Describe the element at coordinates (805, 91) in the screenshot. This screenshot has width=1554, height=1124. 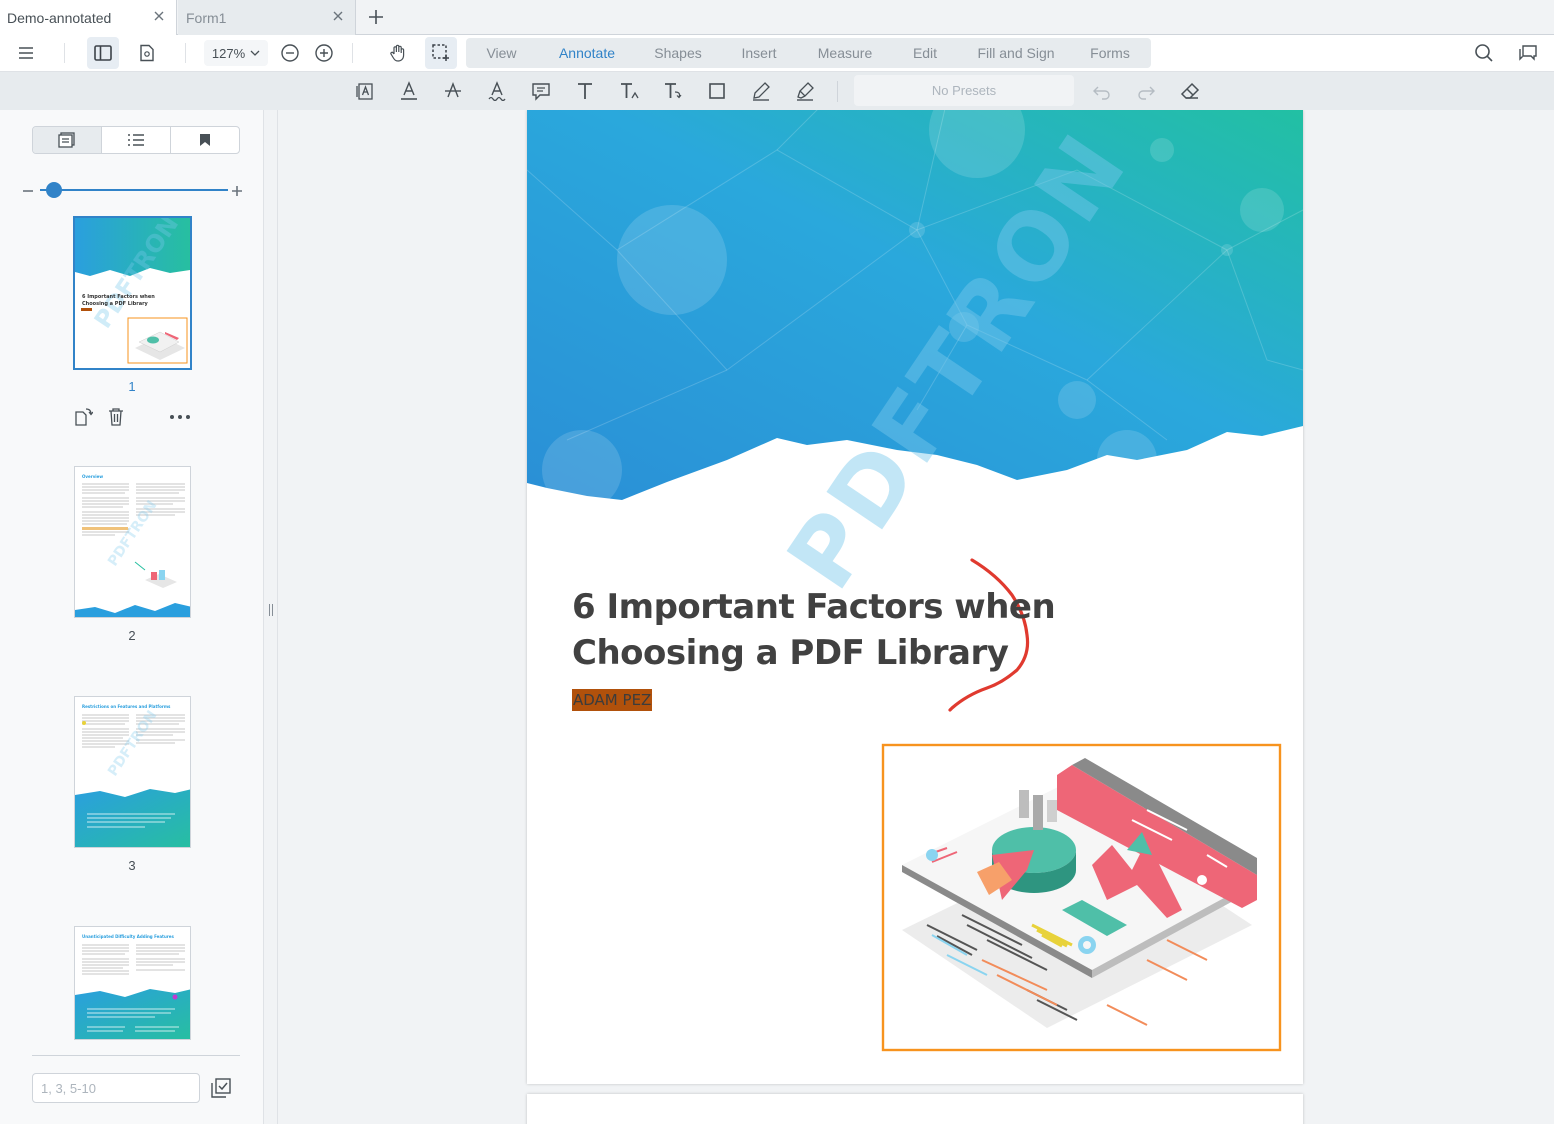
I see `highlight-icon` at that location.